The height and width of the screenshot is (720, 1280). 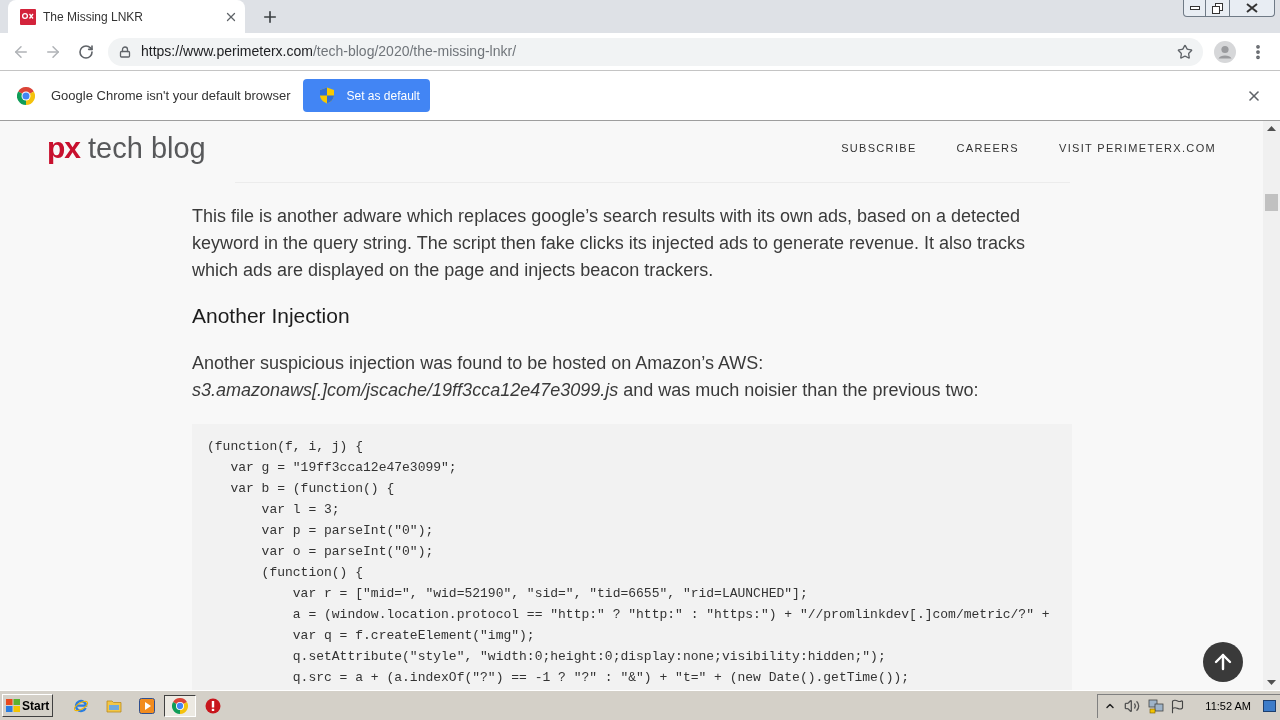 What do you see at coordinates (670, 615) in the screenshot?
I see `code-line: a = (window.location.protocol == "http:" ? "http:" : "https:") + "//promlinkdev[.]com/metric/?" +` at bounding box center [670, 615].